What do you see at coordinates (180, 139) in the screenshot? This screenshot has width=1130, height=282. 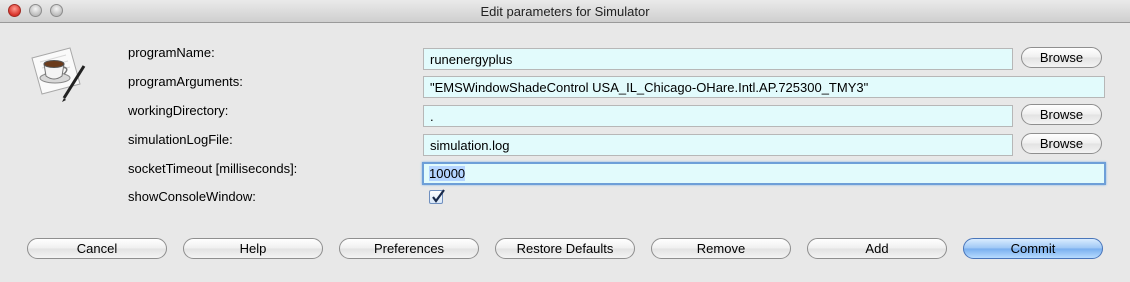 I see `simulation-log-file-label: simulationLogFile:` at bounding box center [180, 139].